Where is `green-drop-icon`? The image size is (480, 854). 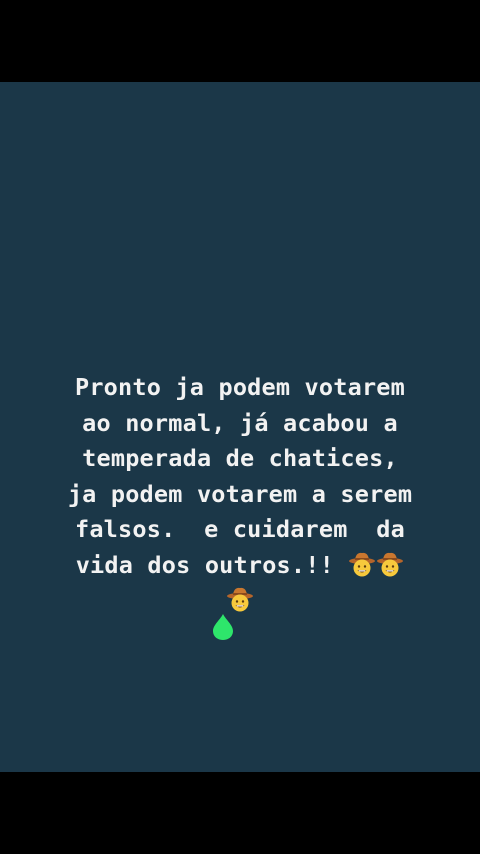
green-drop-icon is located at coordinates (223, 627).